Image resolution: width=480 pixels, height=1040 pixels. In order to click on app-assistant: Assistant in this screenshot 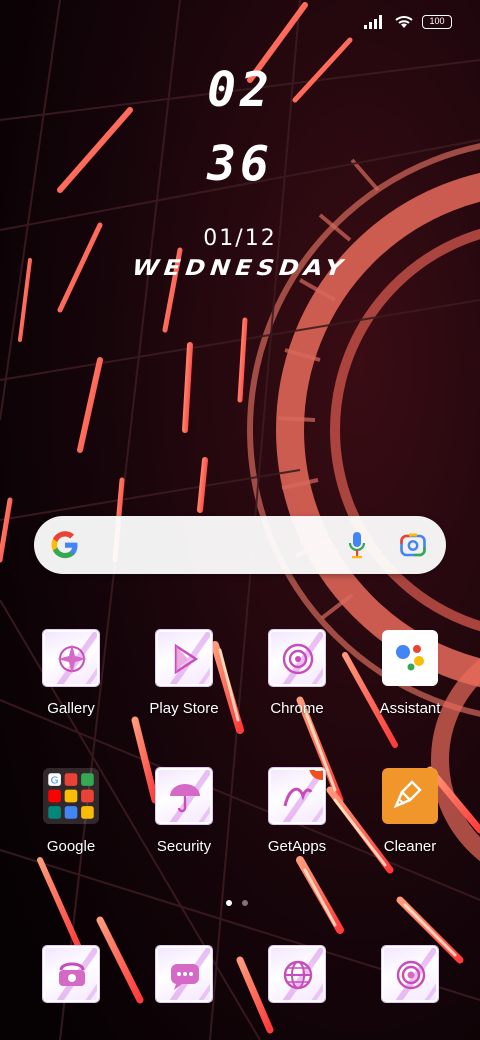, I will do `click(410, 673)`.